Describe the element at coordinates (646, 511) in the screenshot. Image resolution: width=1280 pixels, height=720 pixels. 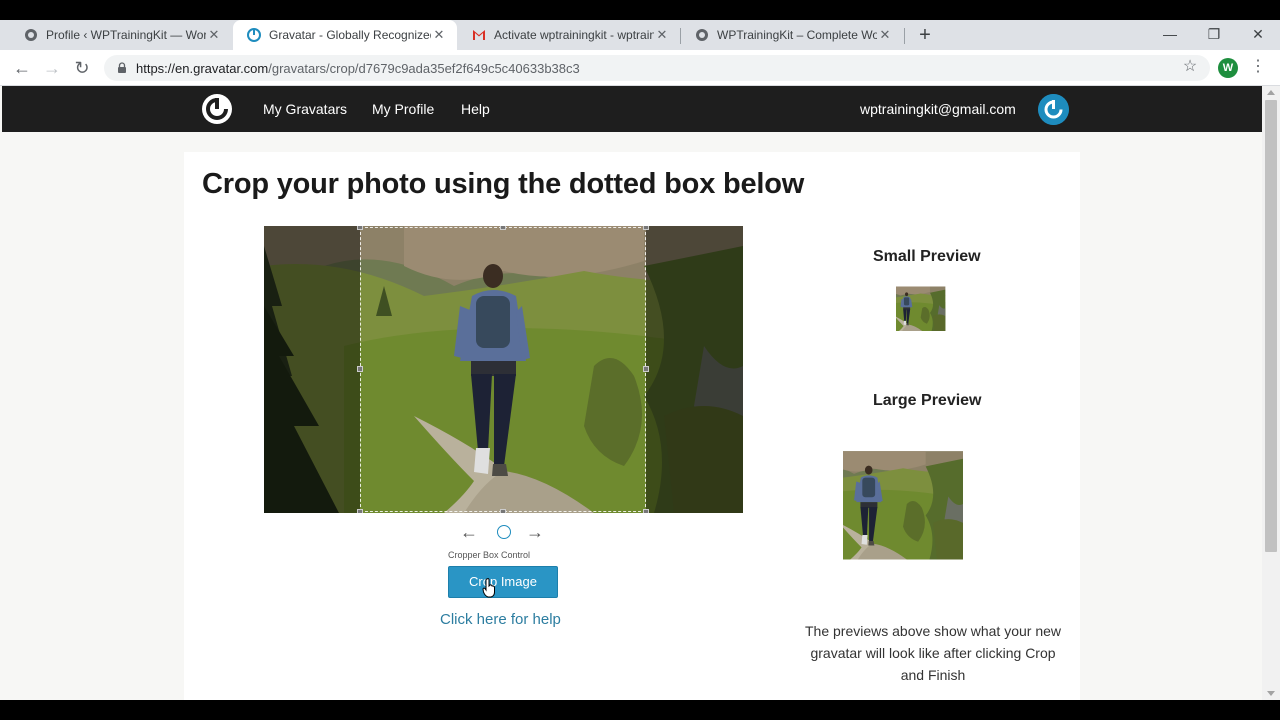
I see `crop-handle-se` at that location.